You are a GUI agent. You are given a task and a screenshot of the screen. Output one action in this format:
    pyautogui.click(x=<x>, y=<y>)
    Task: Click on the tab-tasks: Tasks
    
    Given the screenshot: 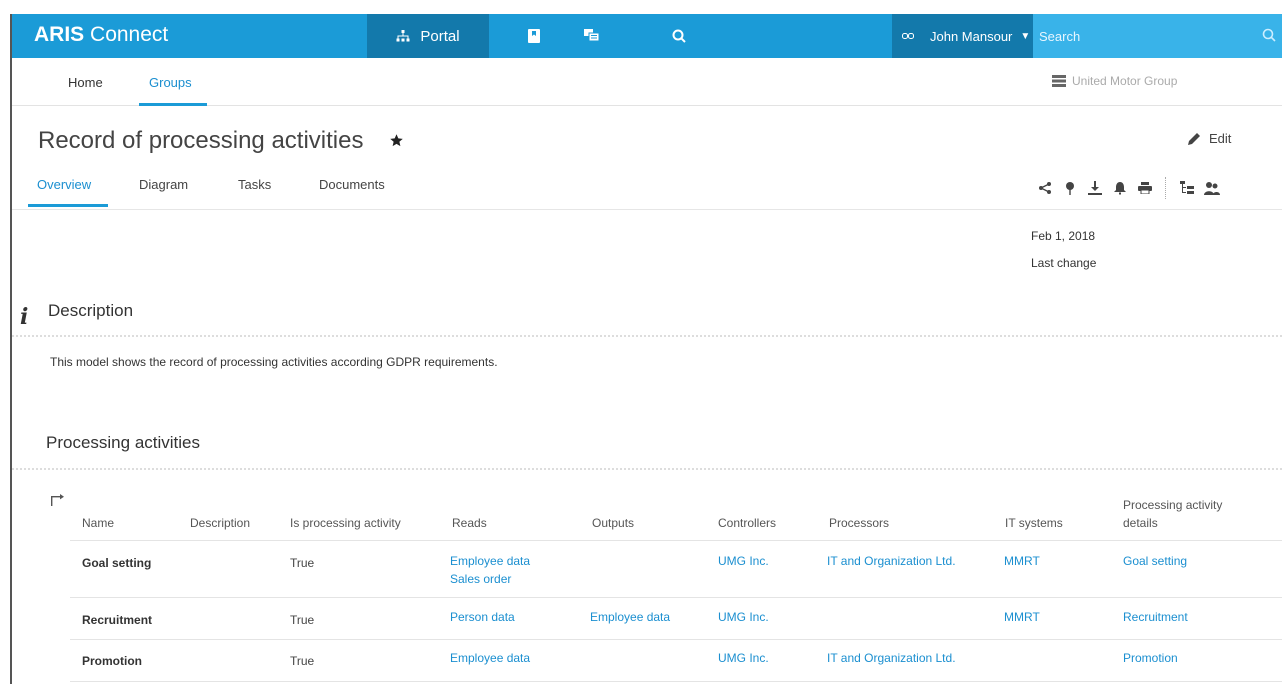 What is the action you would take?
    pyautogui.click(x=254, y=184)
    